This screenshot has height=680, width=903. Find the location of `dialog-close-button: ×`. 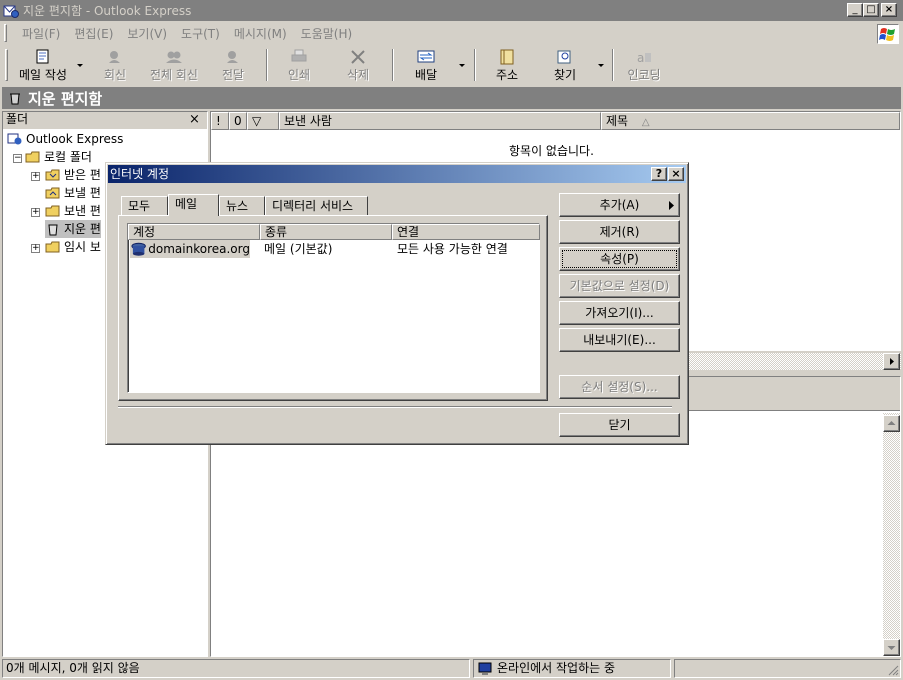

dialog-close-button: × is located at coordinates (676, 174).